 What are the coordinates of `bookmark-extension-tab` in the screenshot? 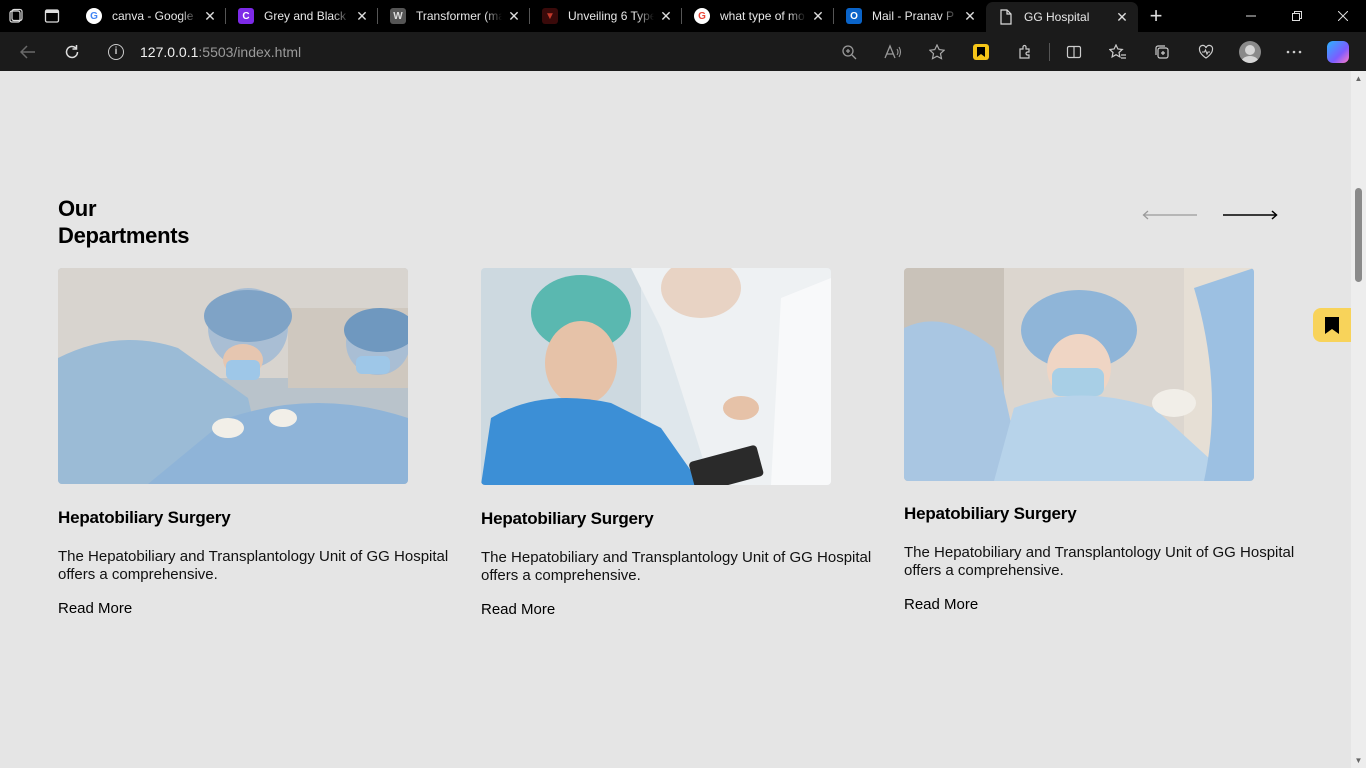 It's located at (1332, 325).